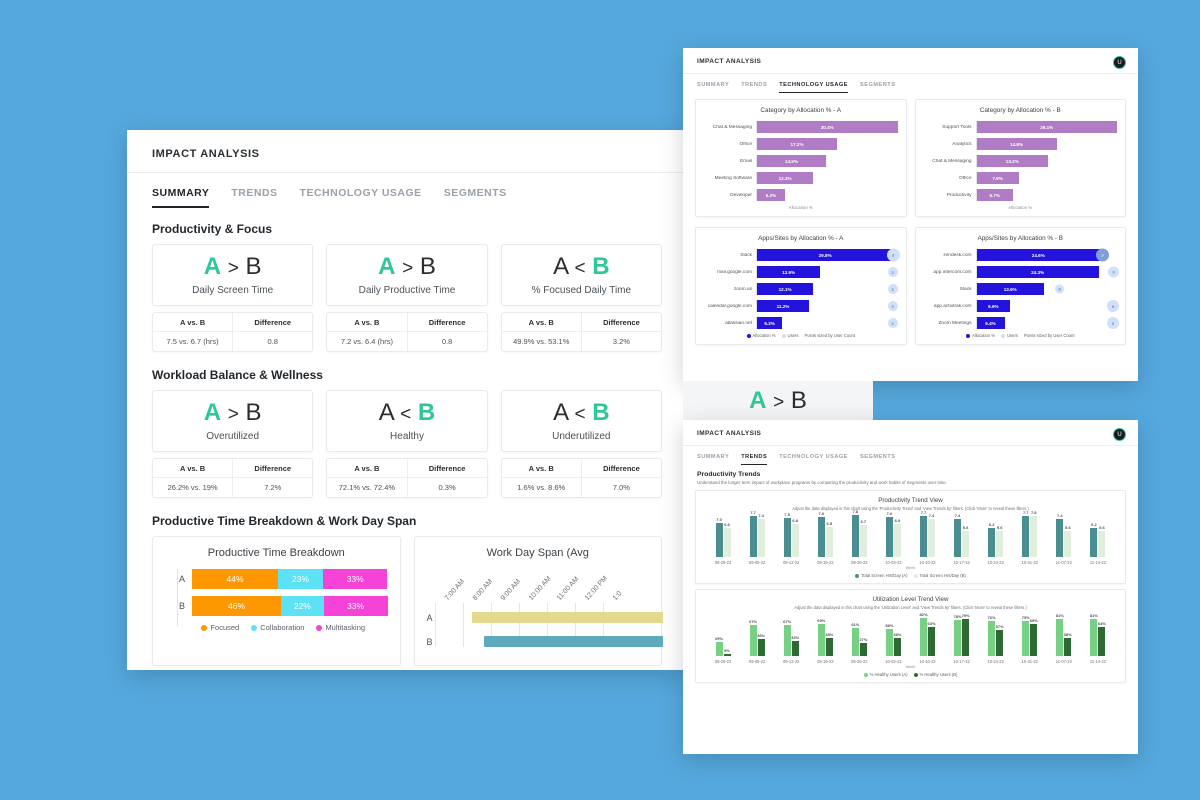 The height and width of the screenshot is (800, 1200). Describe the element at coordinates (789, 272) in the screenshot. I see `bar: 13.9%` at that location.